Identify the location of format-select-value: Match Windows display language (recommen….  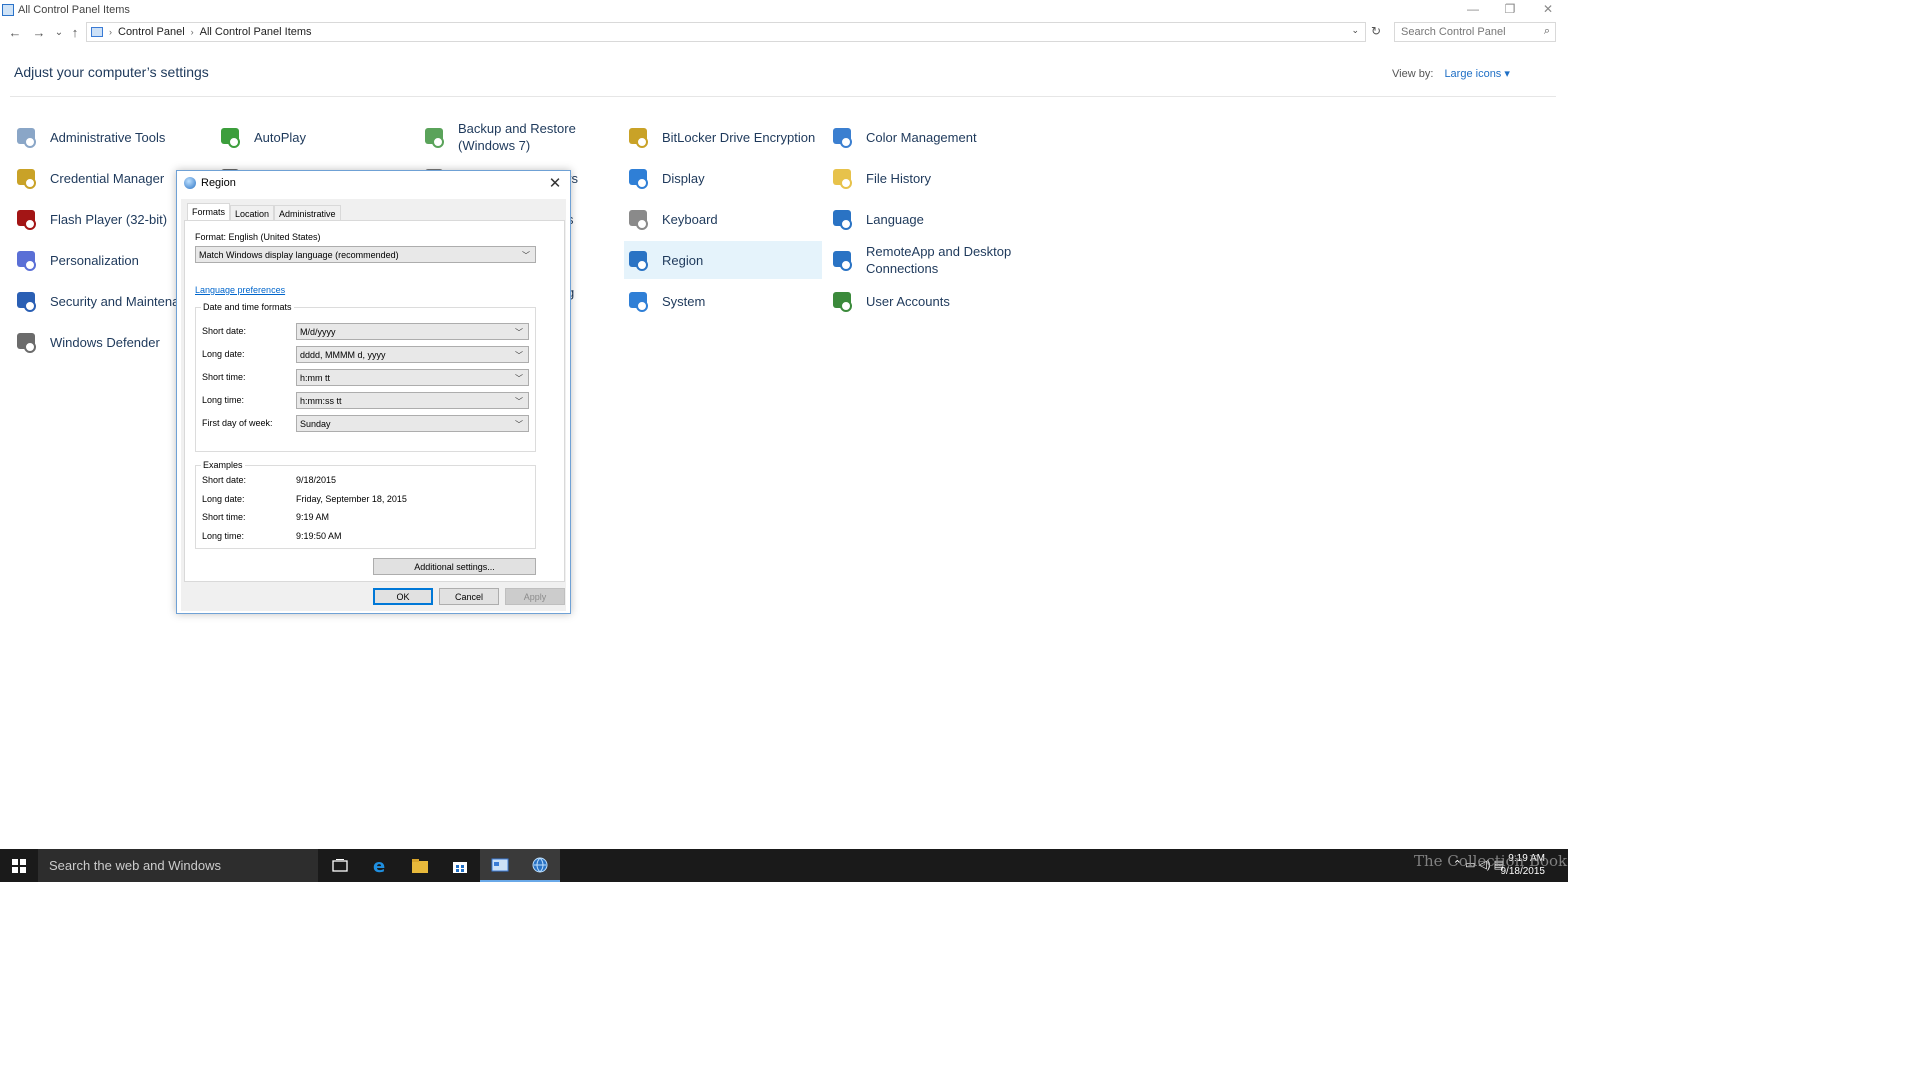
(299, 254).